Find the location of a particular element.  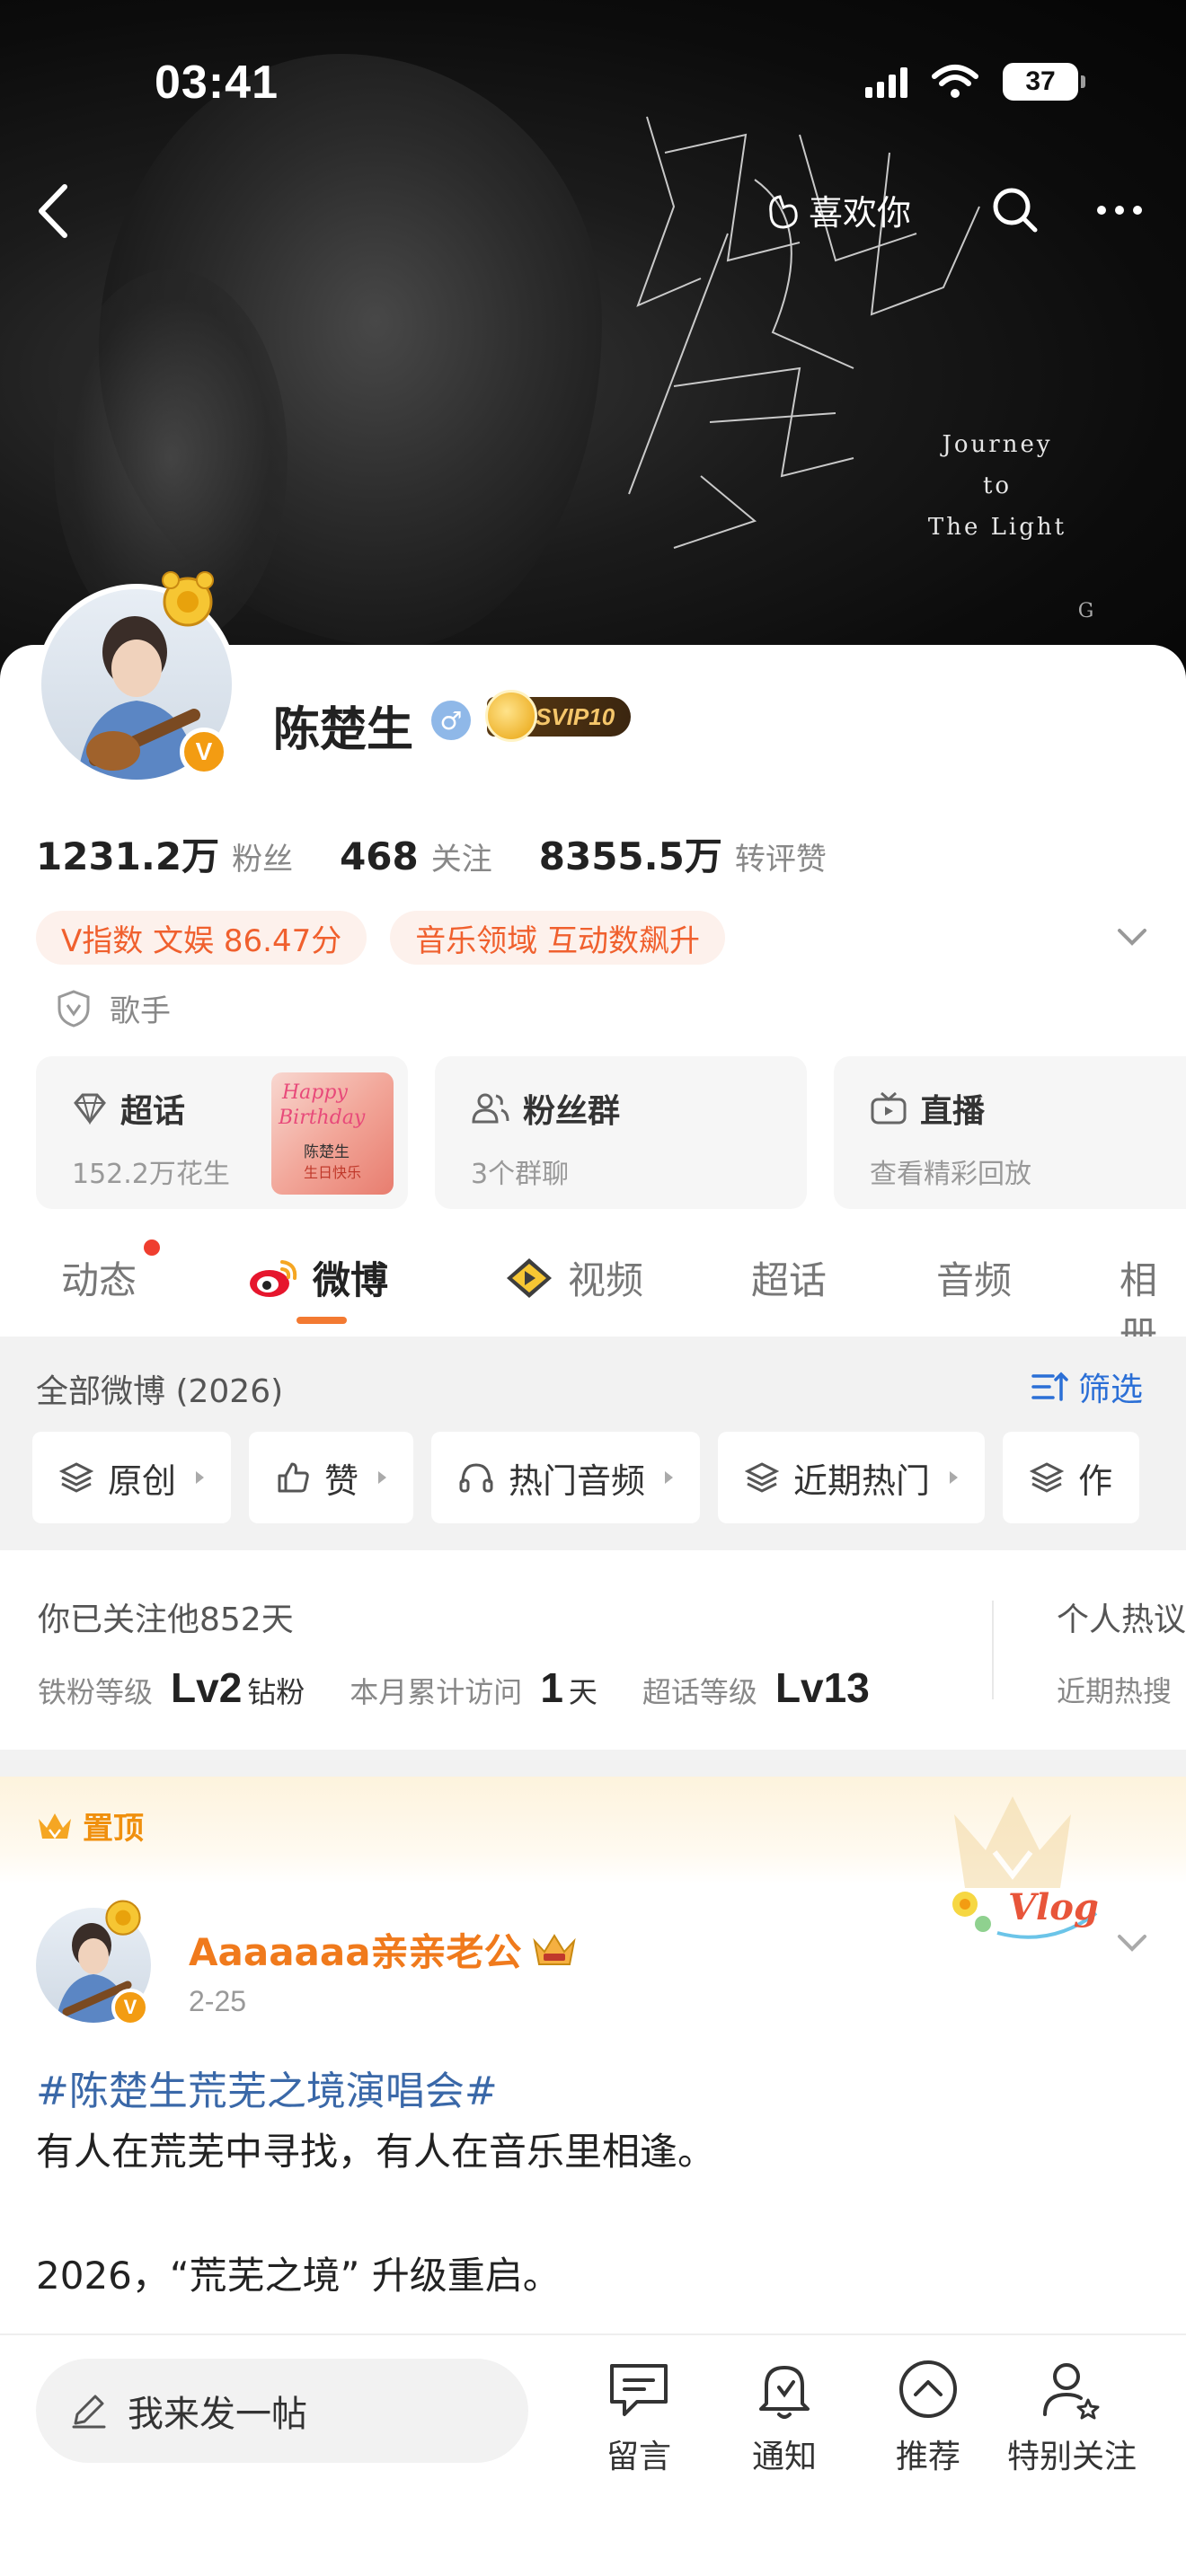

follow-days: 你已关注他852天 is located at coordinates (166, 1619).